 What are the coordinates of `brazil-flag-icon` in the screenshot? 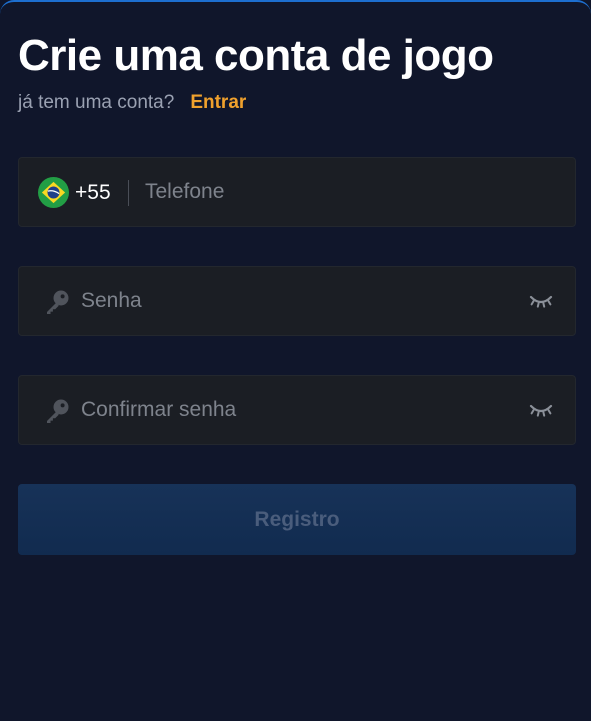 It's located at (53, 192).